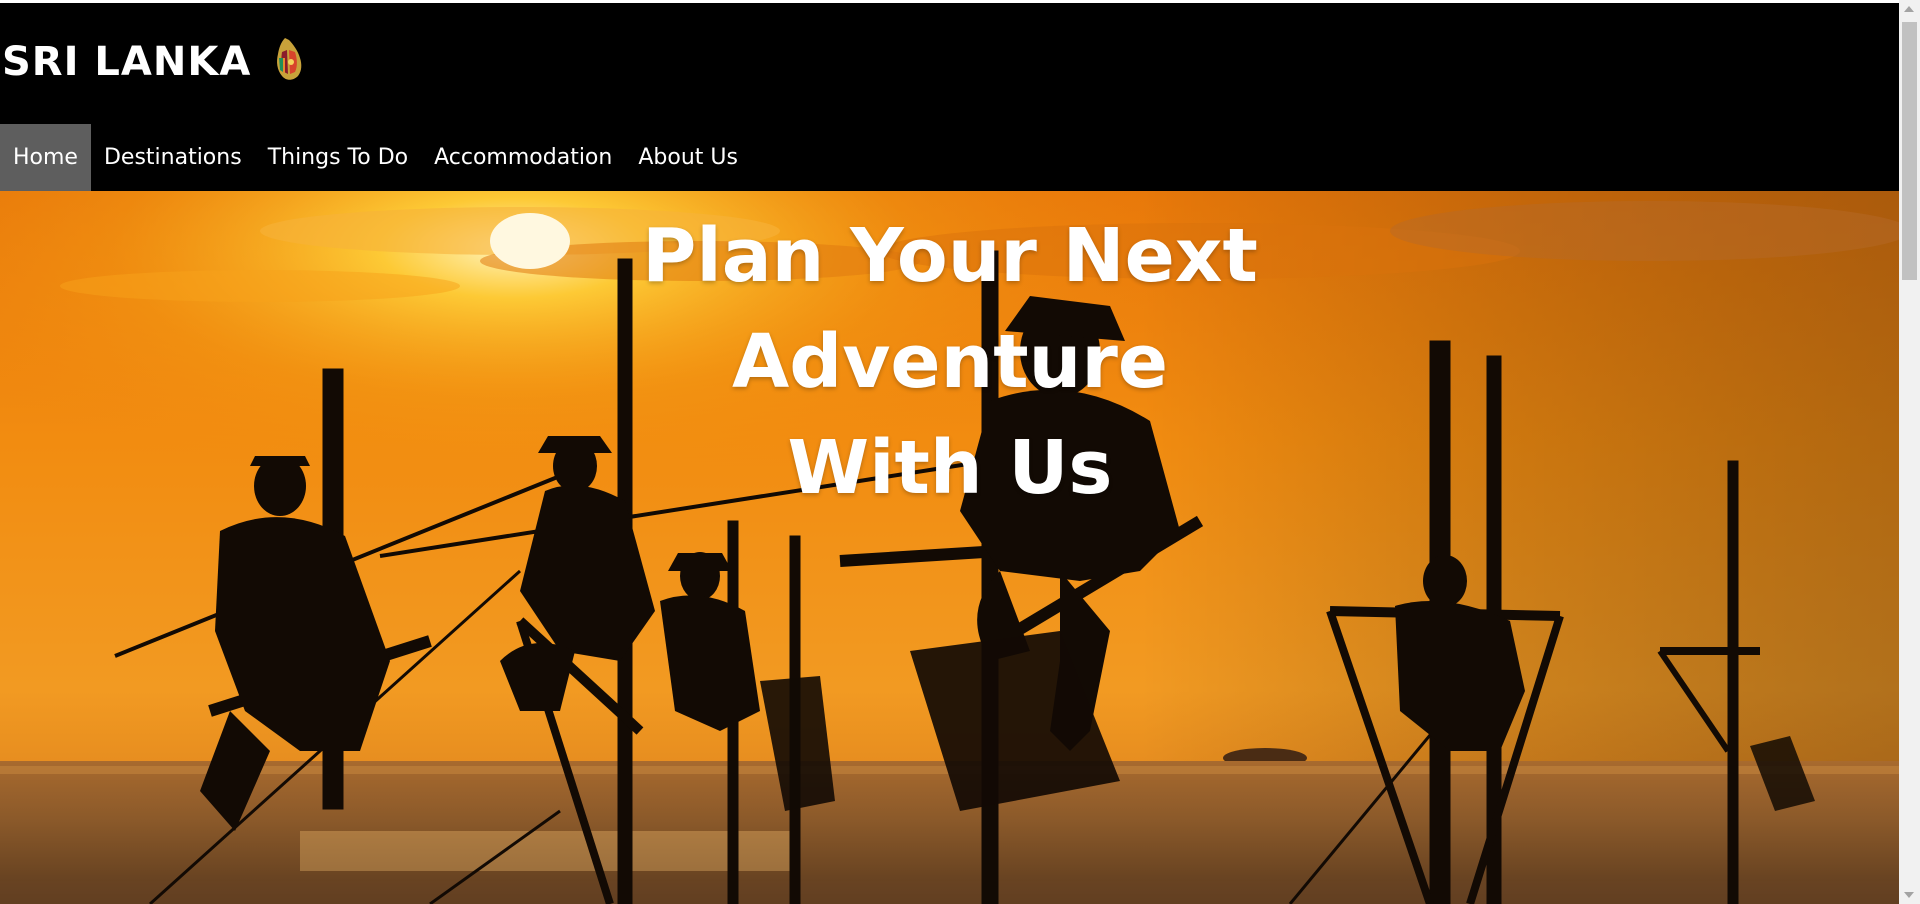 The image size is (1920, 904). I want to click on nav-item-home: Home, so click(45, 157).